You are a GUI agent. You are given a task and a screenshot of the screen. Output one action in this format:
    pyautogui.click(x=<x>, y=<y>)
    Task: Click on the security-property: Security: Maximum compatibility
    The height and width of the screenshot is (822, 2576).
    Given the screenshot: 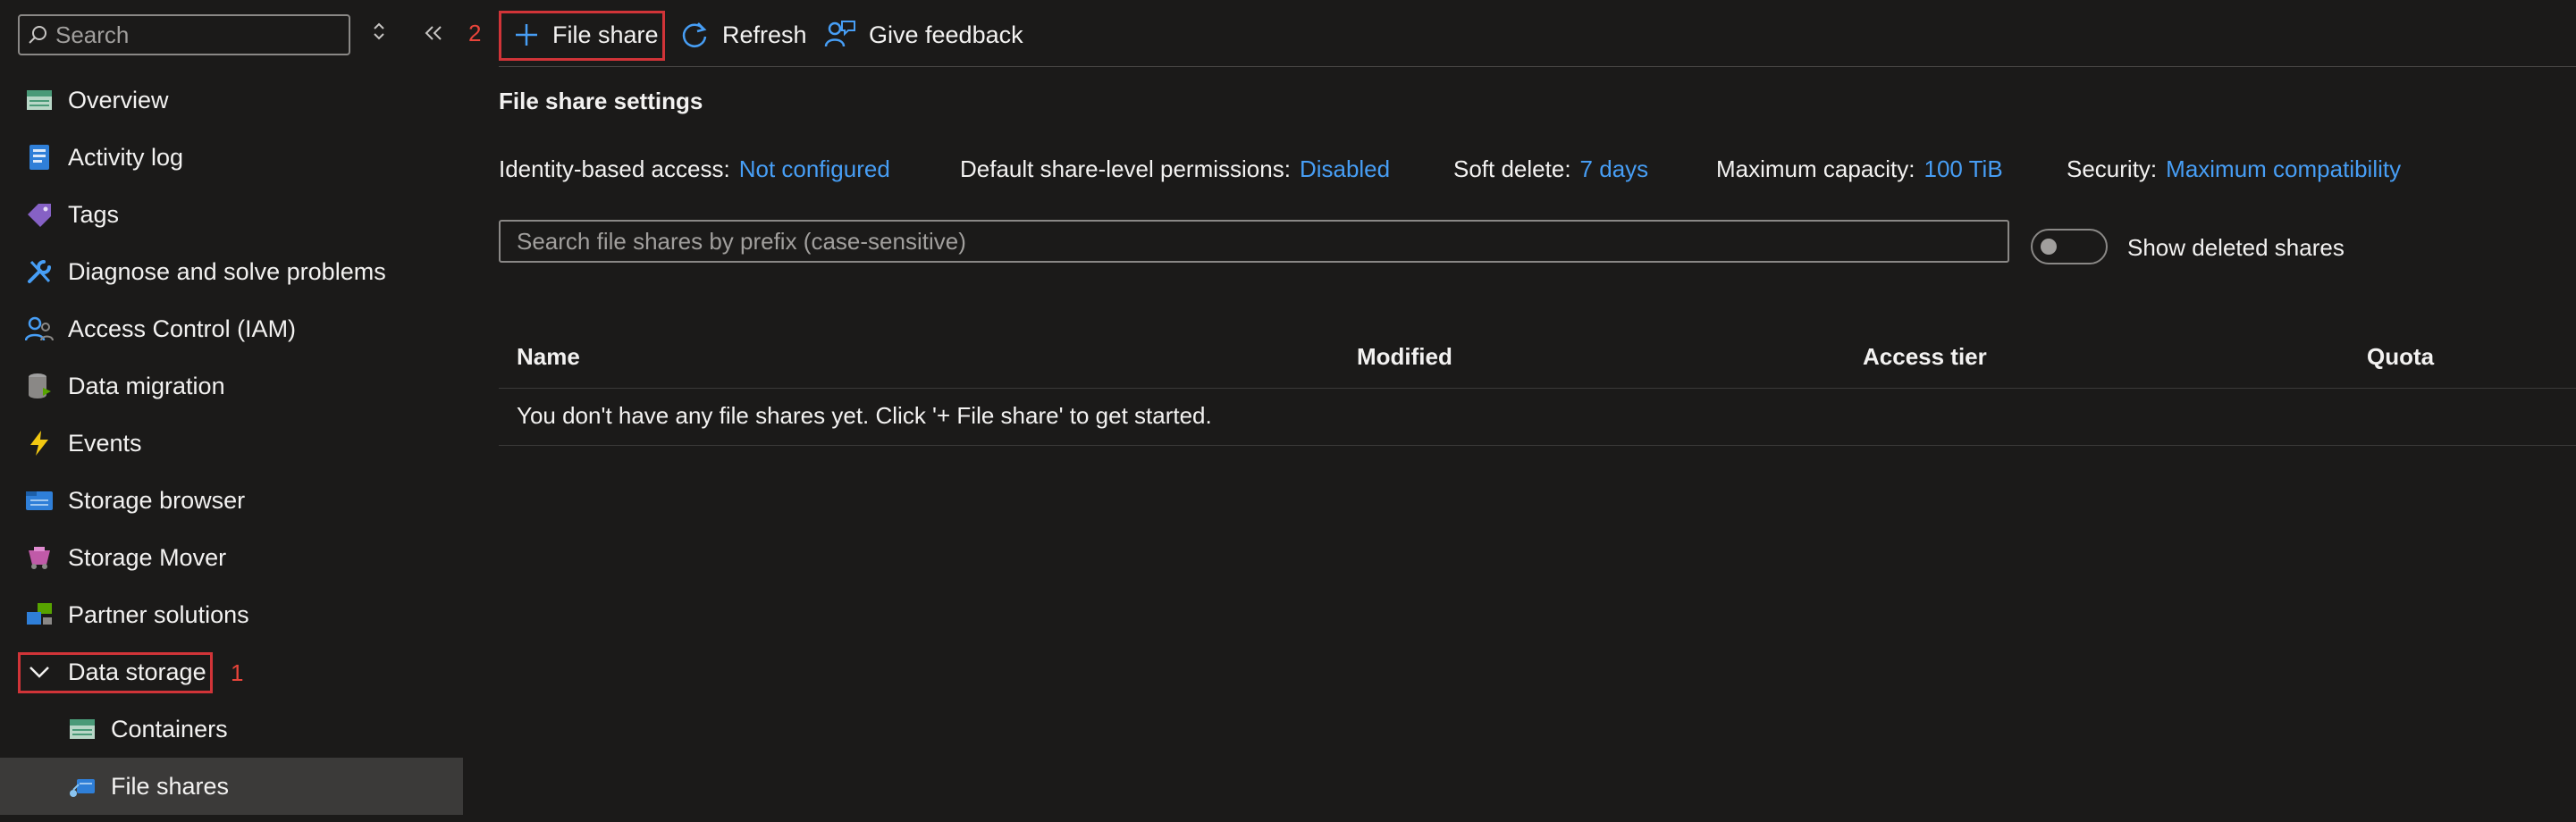 What is the action you would take?
    pyautogui.click(x=2234, y=169)
    